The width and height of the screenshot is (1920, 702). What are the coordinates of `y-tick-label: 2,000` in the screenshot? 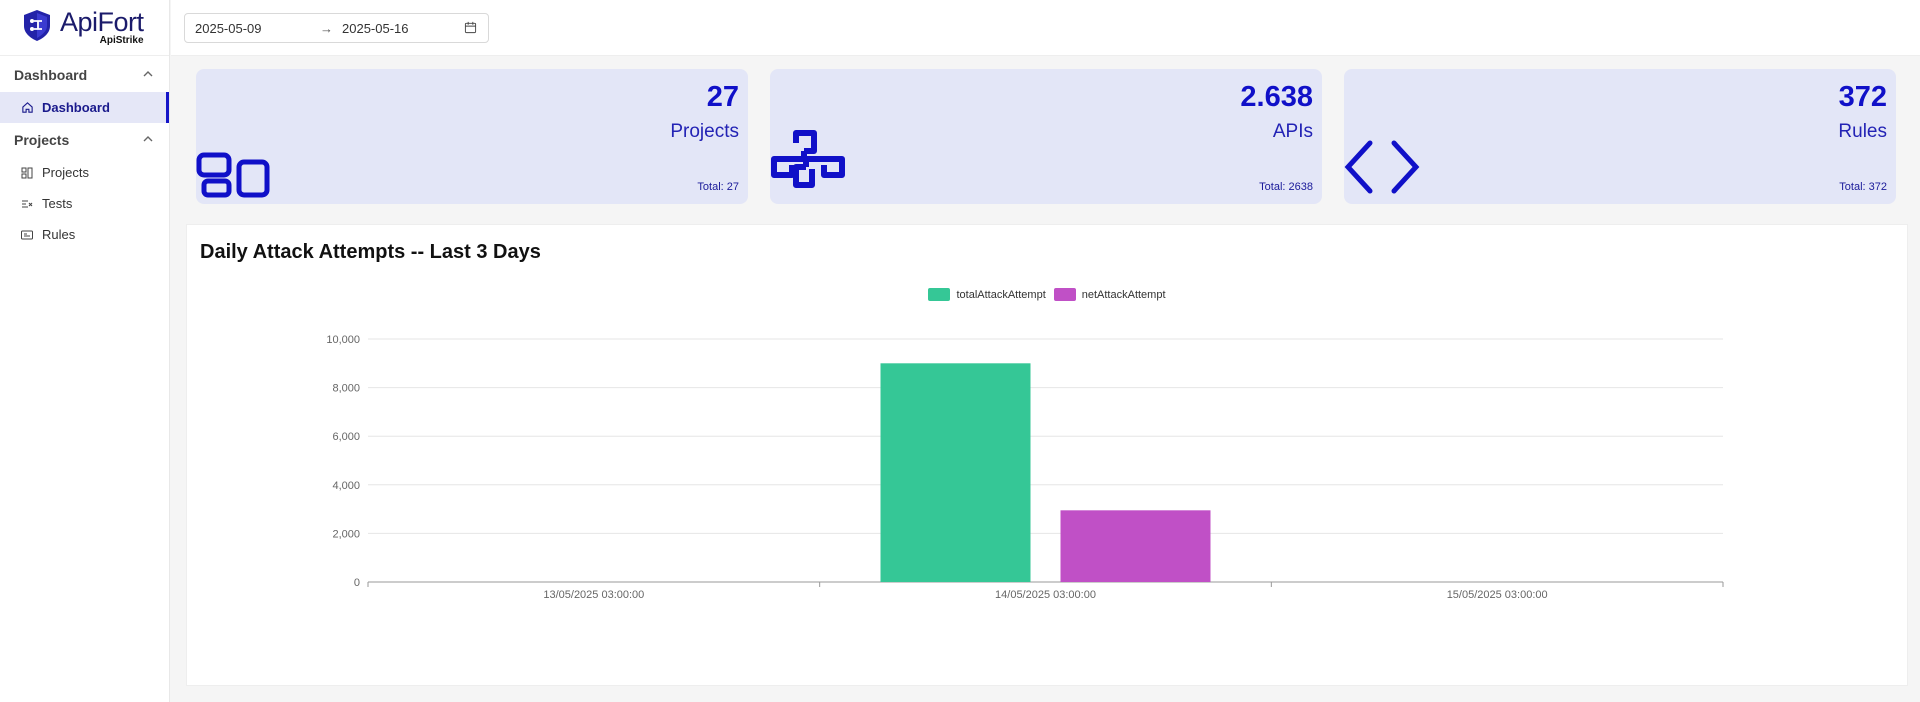 It's located at (346, 534).